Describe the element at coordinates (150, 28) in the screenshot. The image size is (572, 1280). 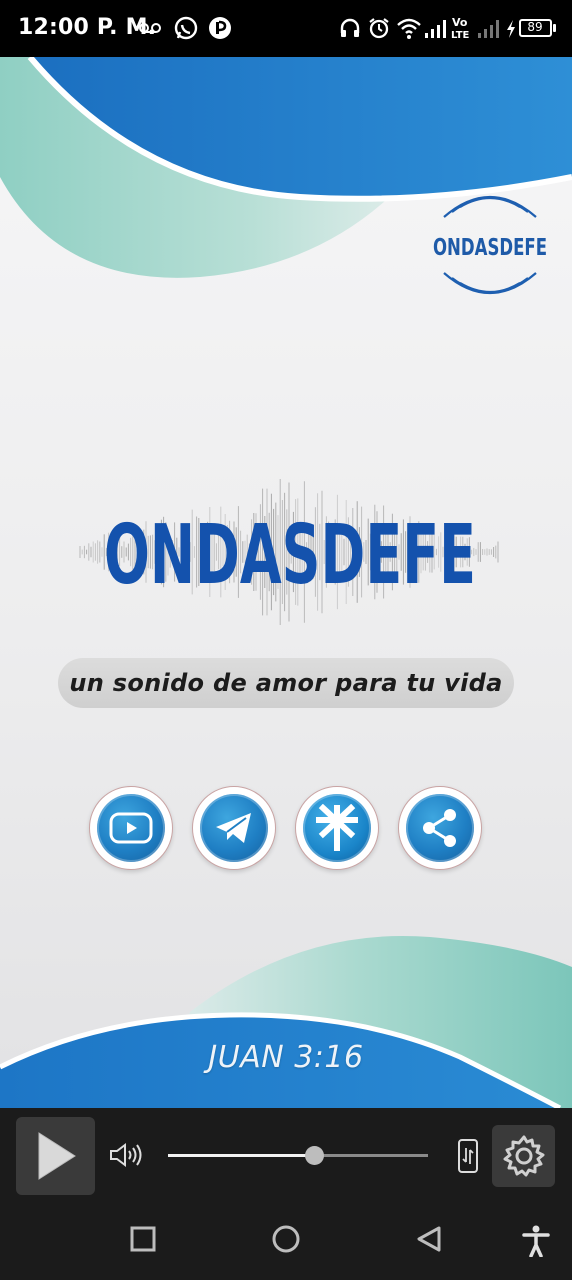
I see `voicemail-icon` at that location.